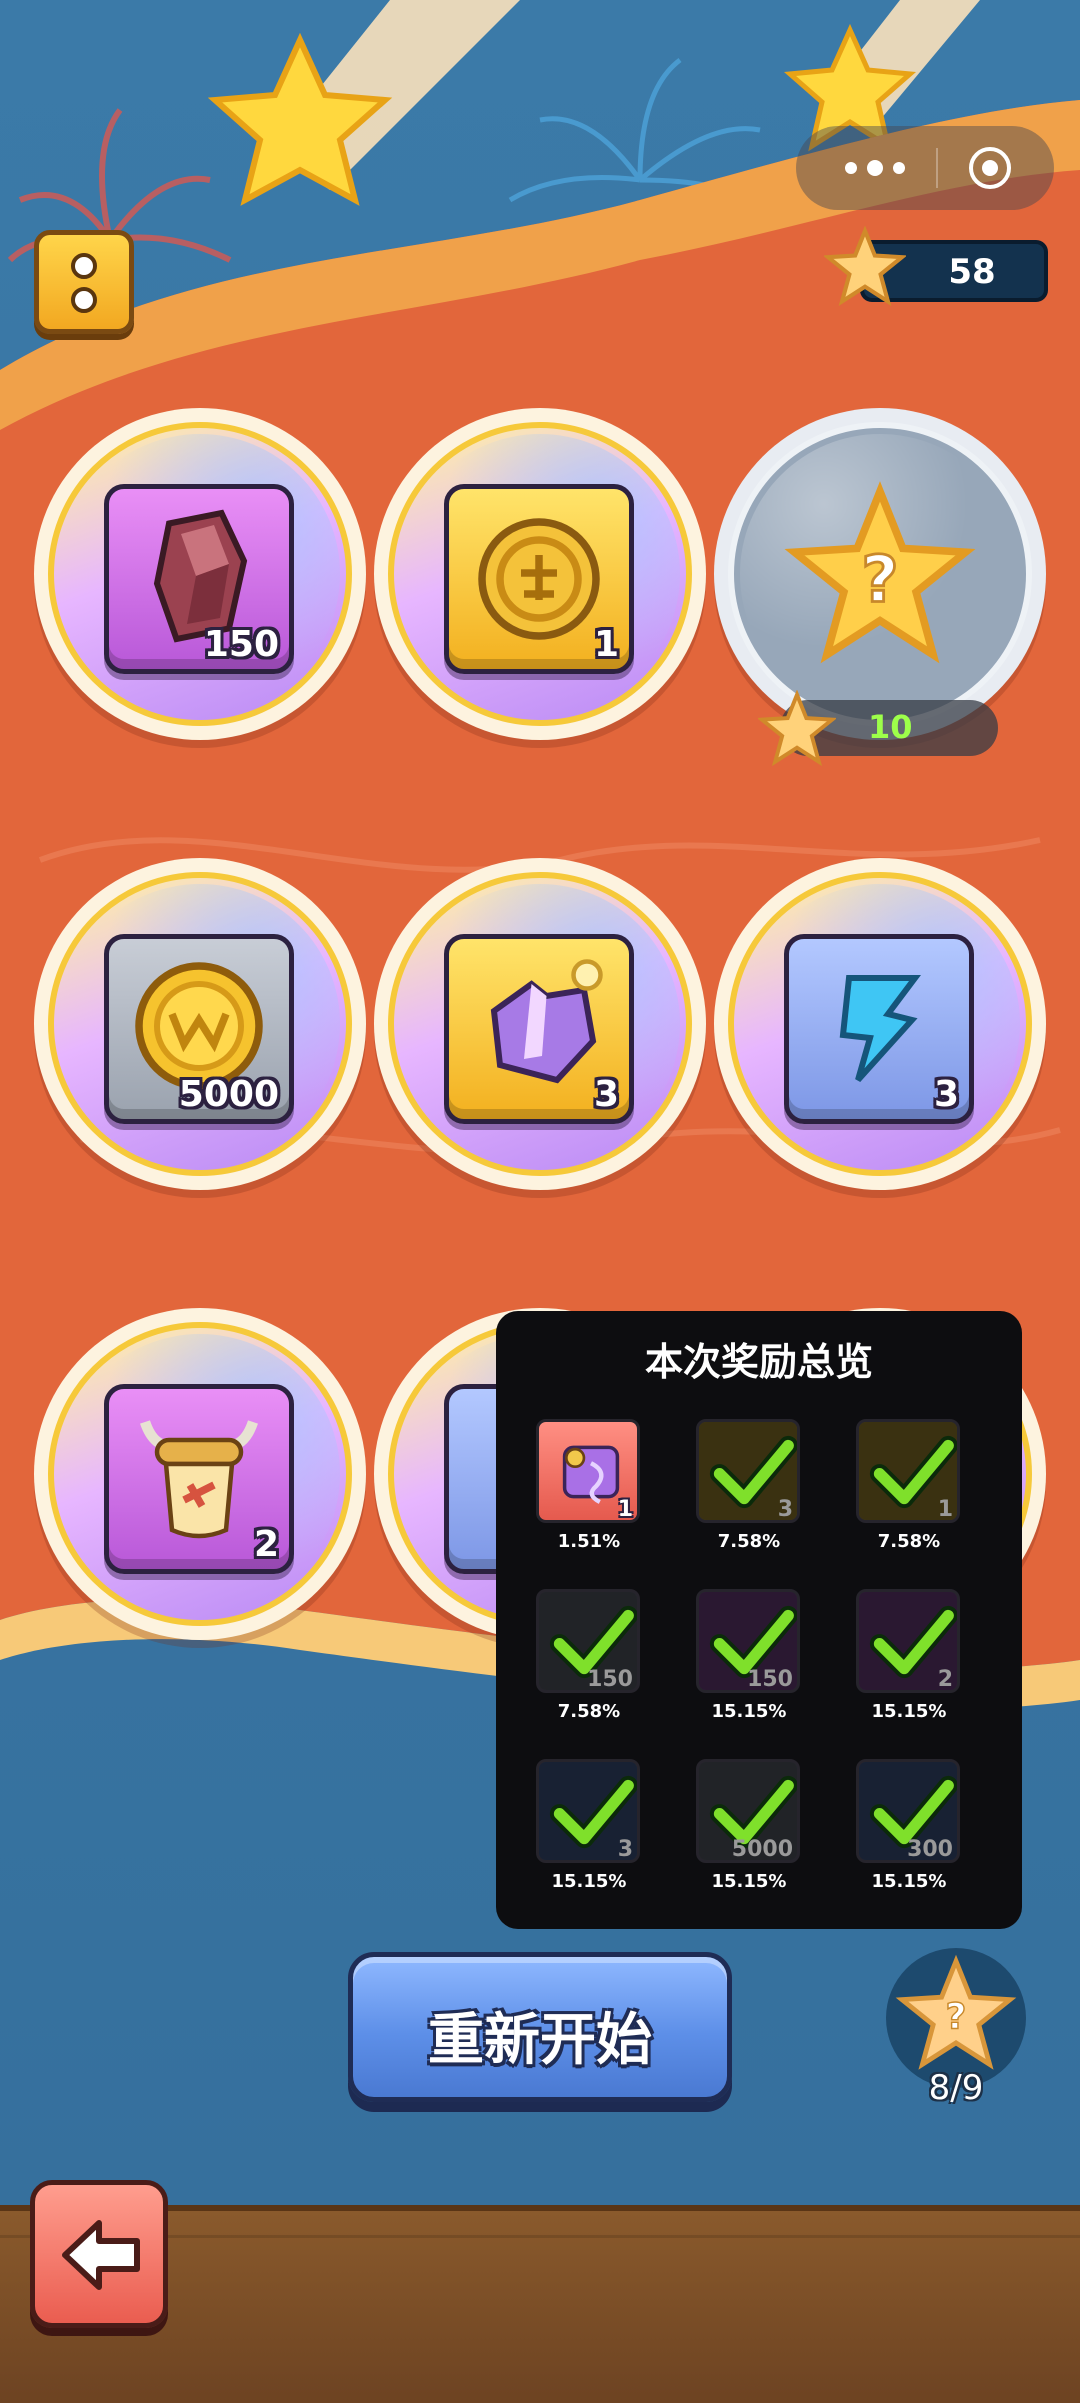 The width and height of the screenshot is (1080, 2403). I want to click on reward-quantity: 5000, so click(228, 1094).